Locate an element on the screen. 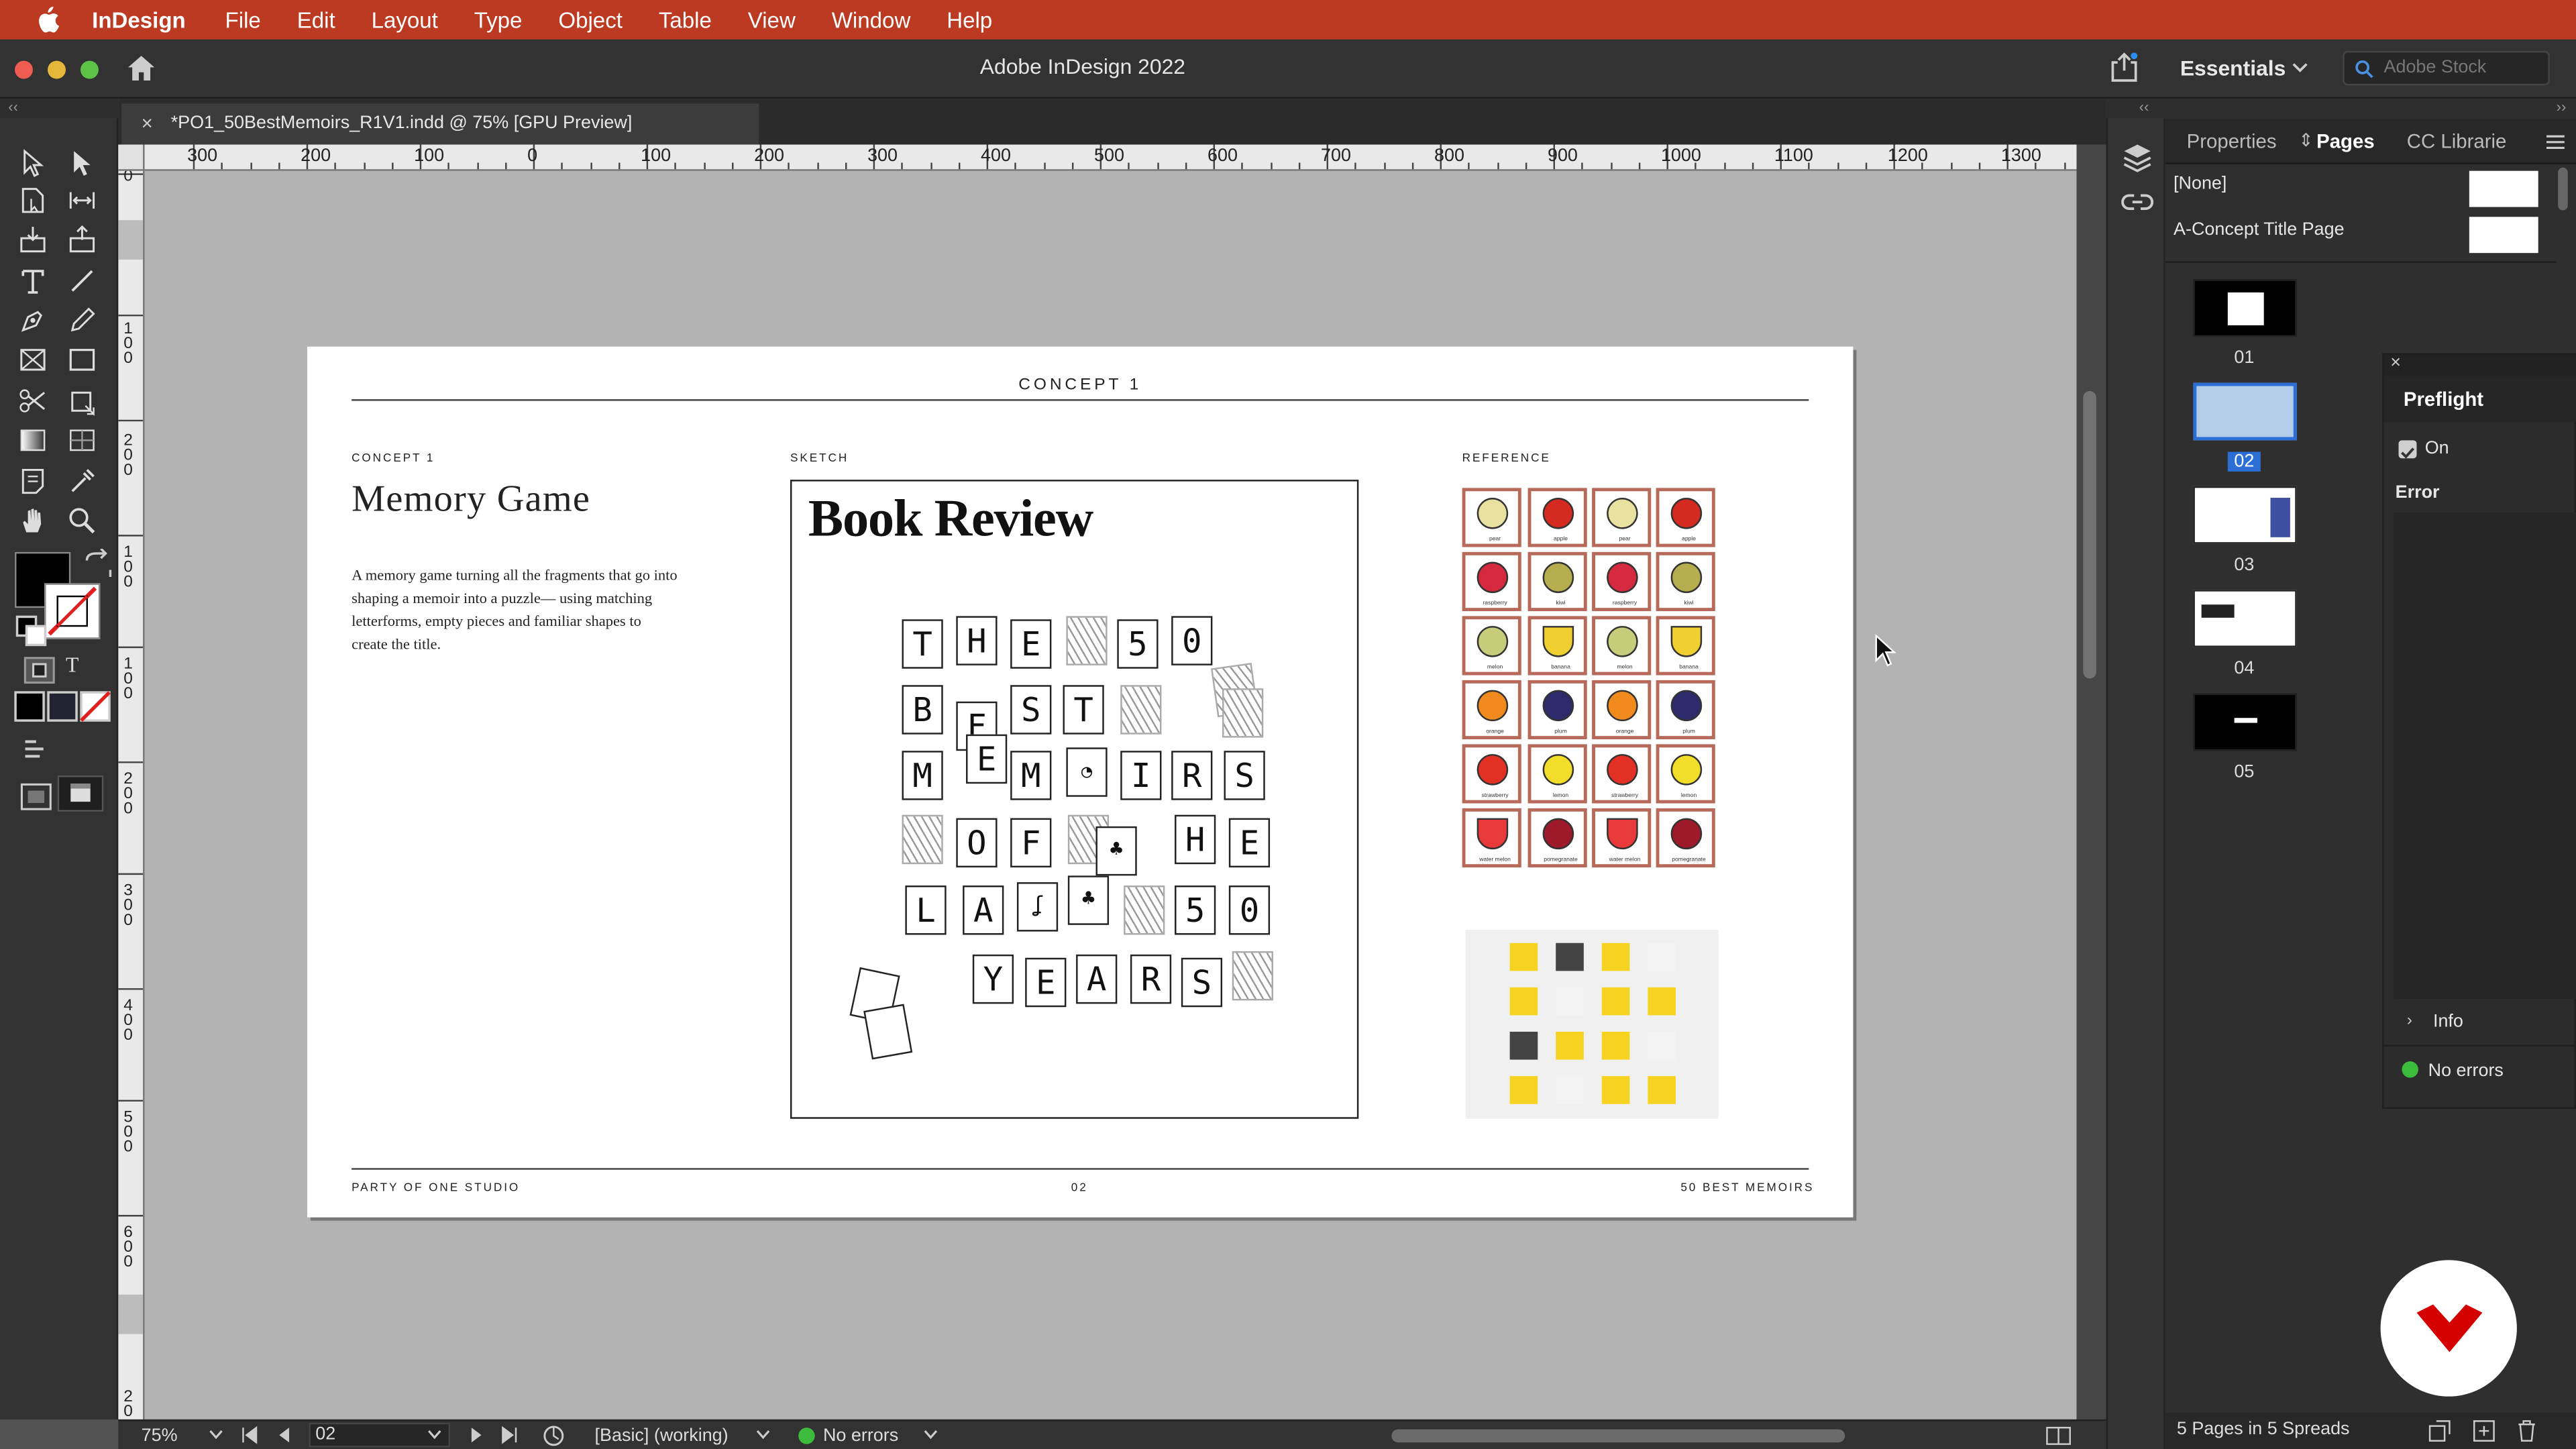  line-tool-icon is located at coordinates (82, 280).